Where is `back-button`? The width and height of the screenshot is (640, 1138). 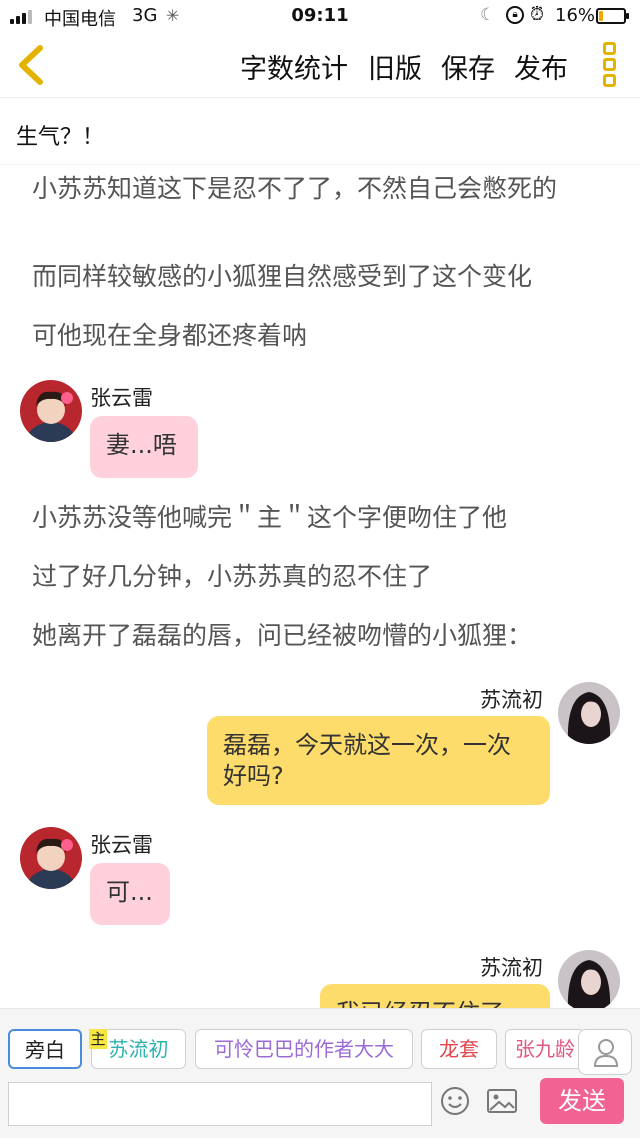
back-button is located at coordinates (32, 65).